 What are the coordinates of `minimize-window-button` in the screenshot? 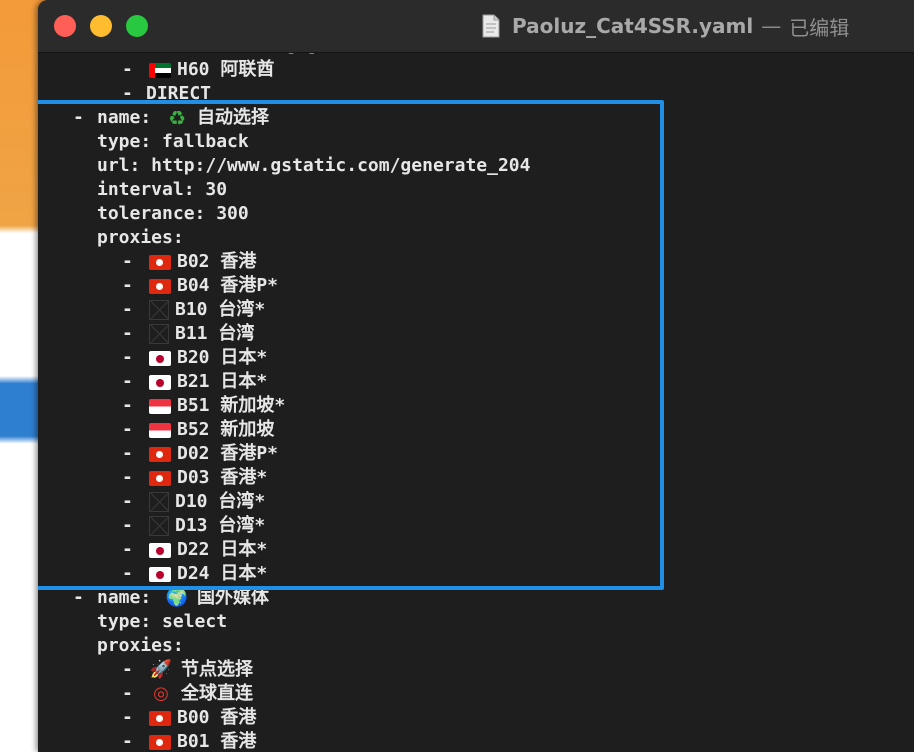 It's located at (101, 26).